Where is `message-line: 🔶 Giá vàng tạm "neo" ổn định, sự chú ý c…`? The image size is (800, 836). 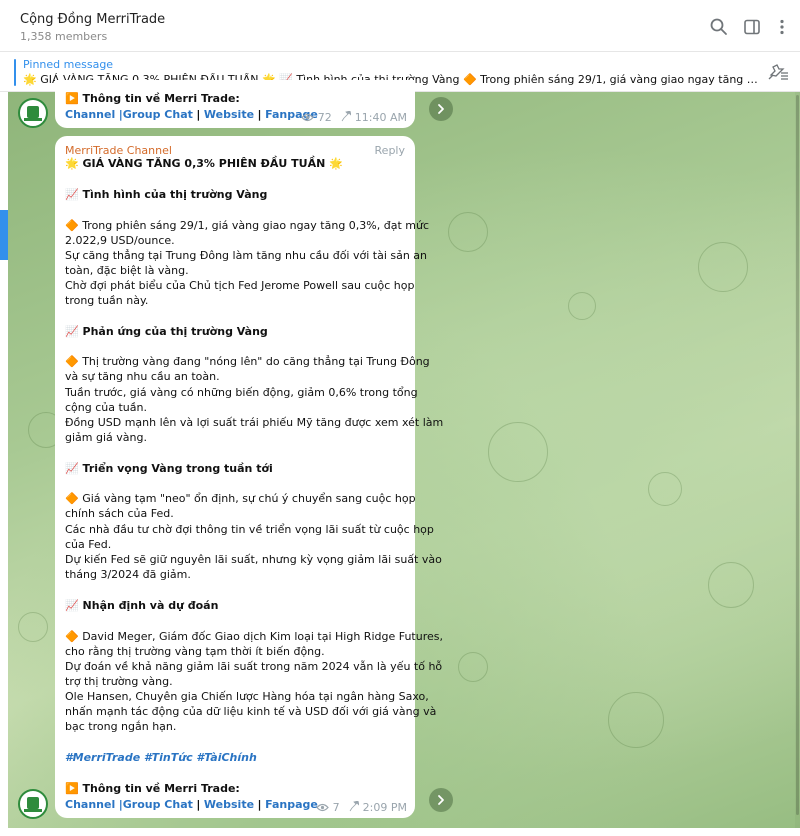 message-line: 🔶 Giá vàng tạm "neo" ổn định, sự chú ý c… is located at coordinates (240, 498).